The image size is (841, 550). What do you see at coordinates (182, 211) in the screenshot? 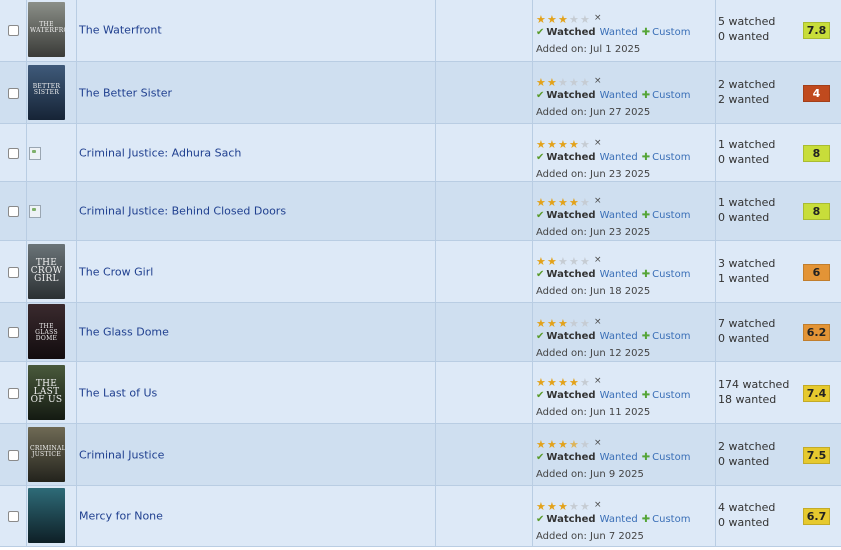
I see `title-link: Criminal Justice: Behind Closed Doors` at bounding box center [182, 211].